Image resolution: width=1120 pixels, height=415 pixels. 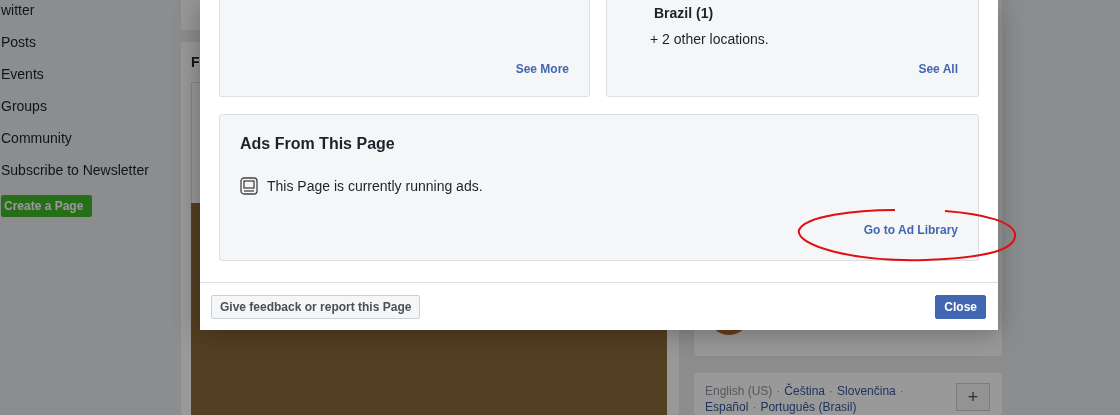 I want to click on add-language-button: +, so click(x=973, y=397).